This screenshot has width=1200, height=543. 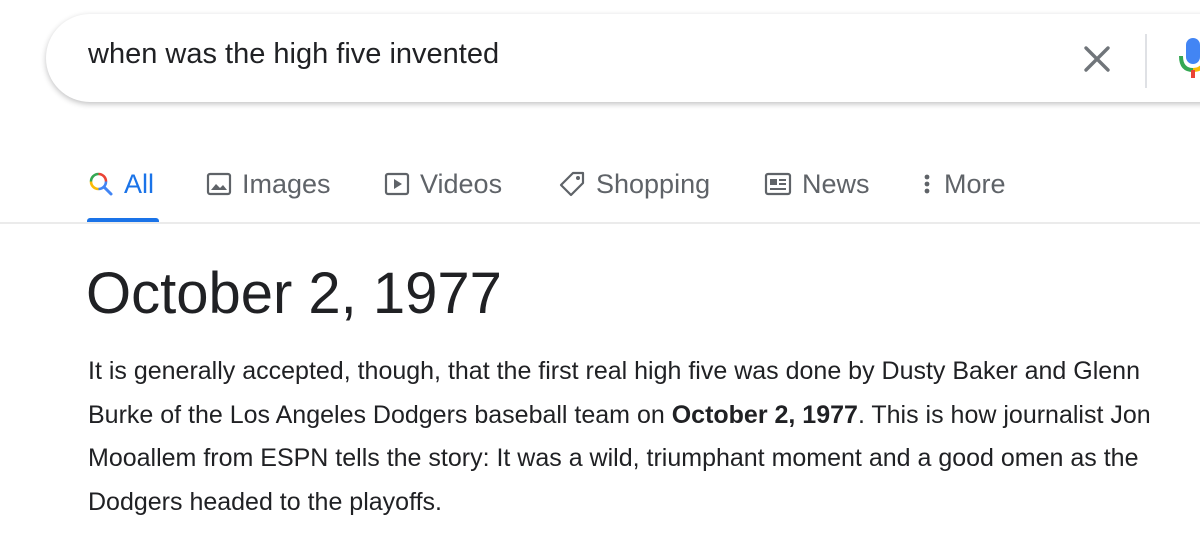 What do you see at coordinates (286, 183) in the screenshot?
I see `tab-label: Images` at bounding box center [286, 183].